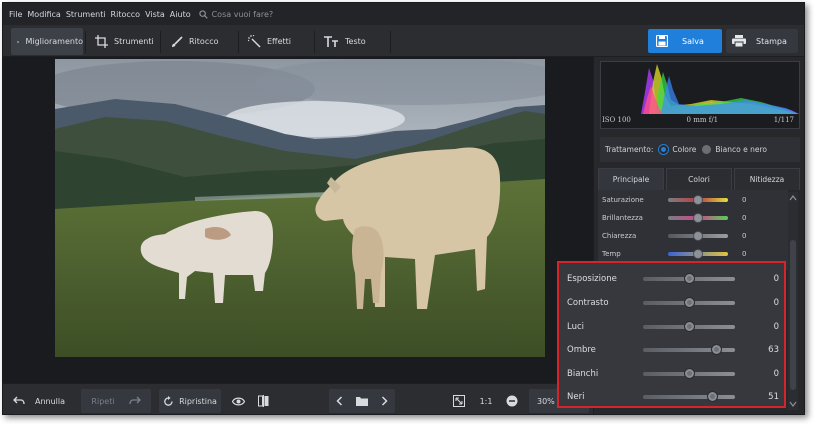 The image size is (815, 425). Describe the element at coordinates (263, 401) in the screenshot. I see `compare-button` at that location.